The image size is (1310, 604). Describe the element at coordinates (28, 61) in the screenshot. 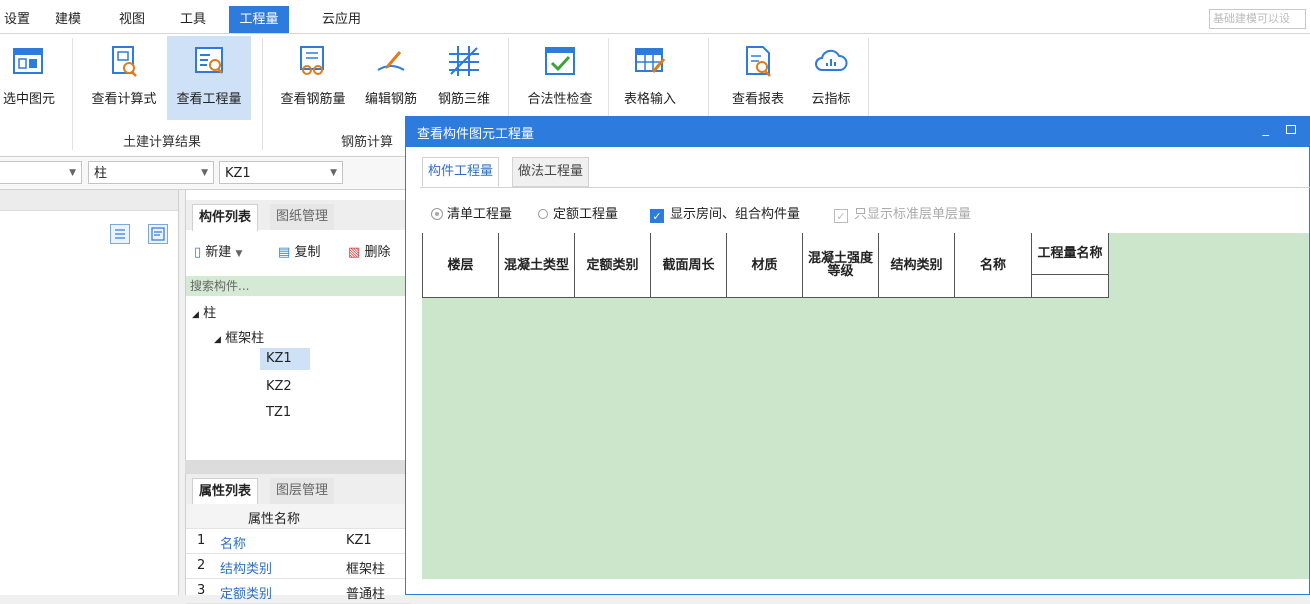

I see `select-element-icon` at that location.